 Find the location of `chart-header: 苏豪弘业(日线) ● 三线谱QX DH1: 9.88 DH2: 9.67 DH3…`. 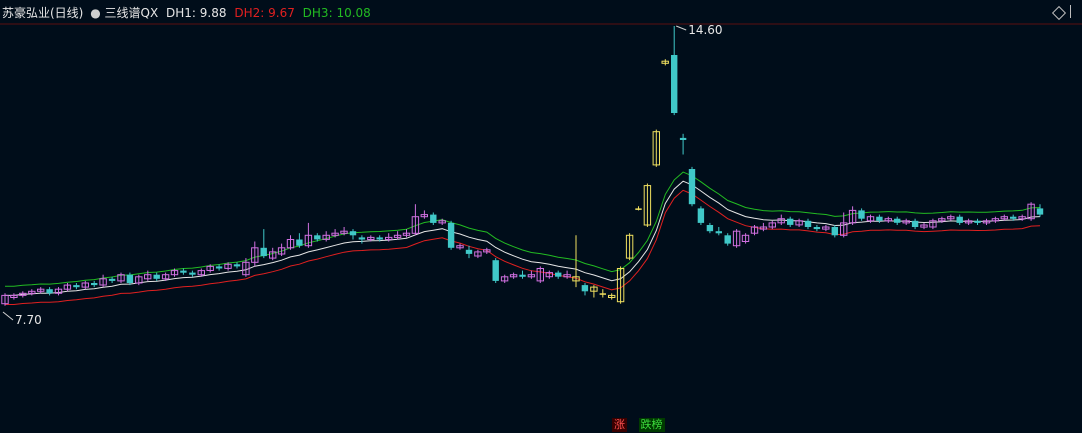

chart-header: 苏豪弘业(日线) ● 三线谱QX DH1: 9.88 DH2: 9.67 DH3… is located at coordinates (186, 13).